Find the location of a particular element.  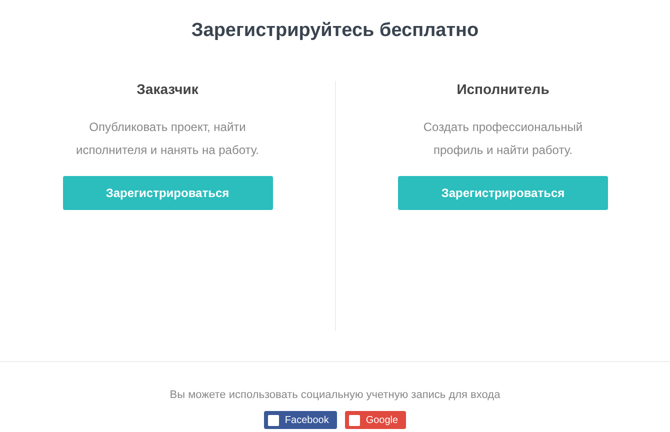

google-button: Google is located at coordinates (375, 420).